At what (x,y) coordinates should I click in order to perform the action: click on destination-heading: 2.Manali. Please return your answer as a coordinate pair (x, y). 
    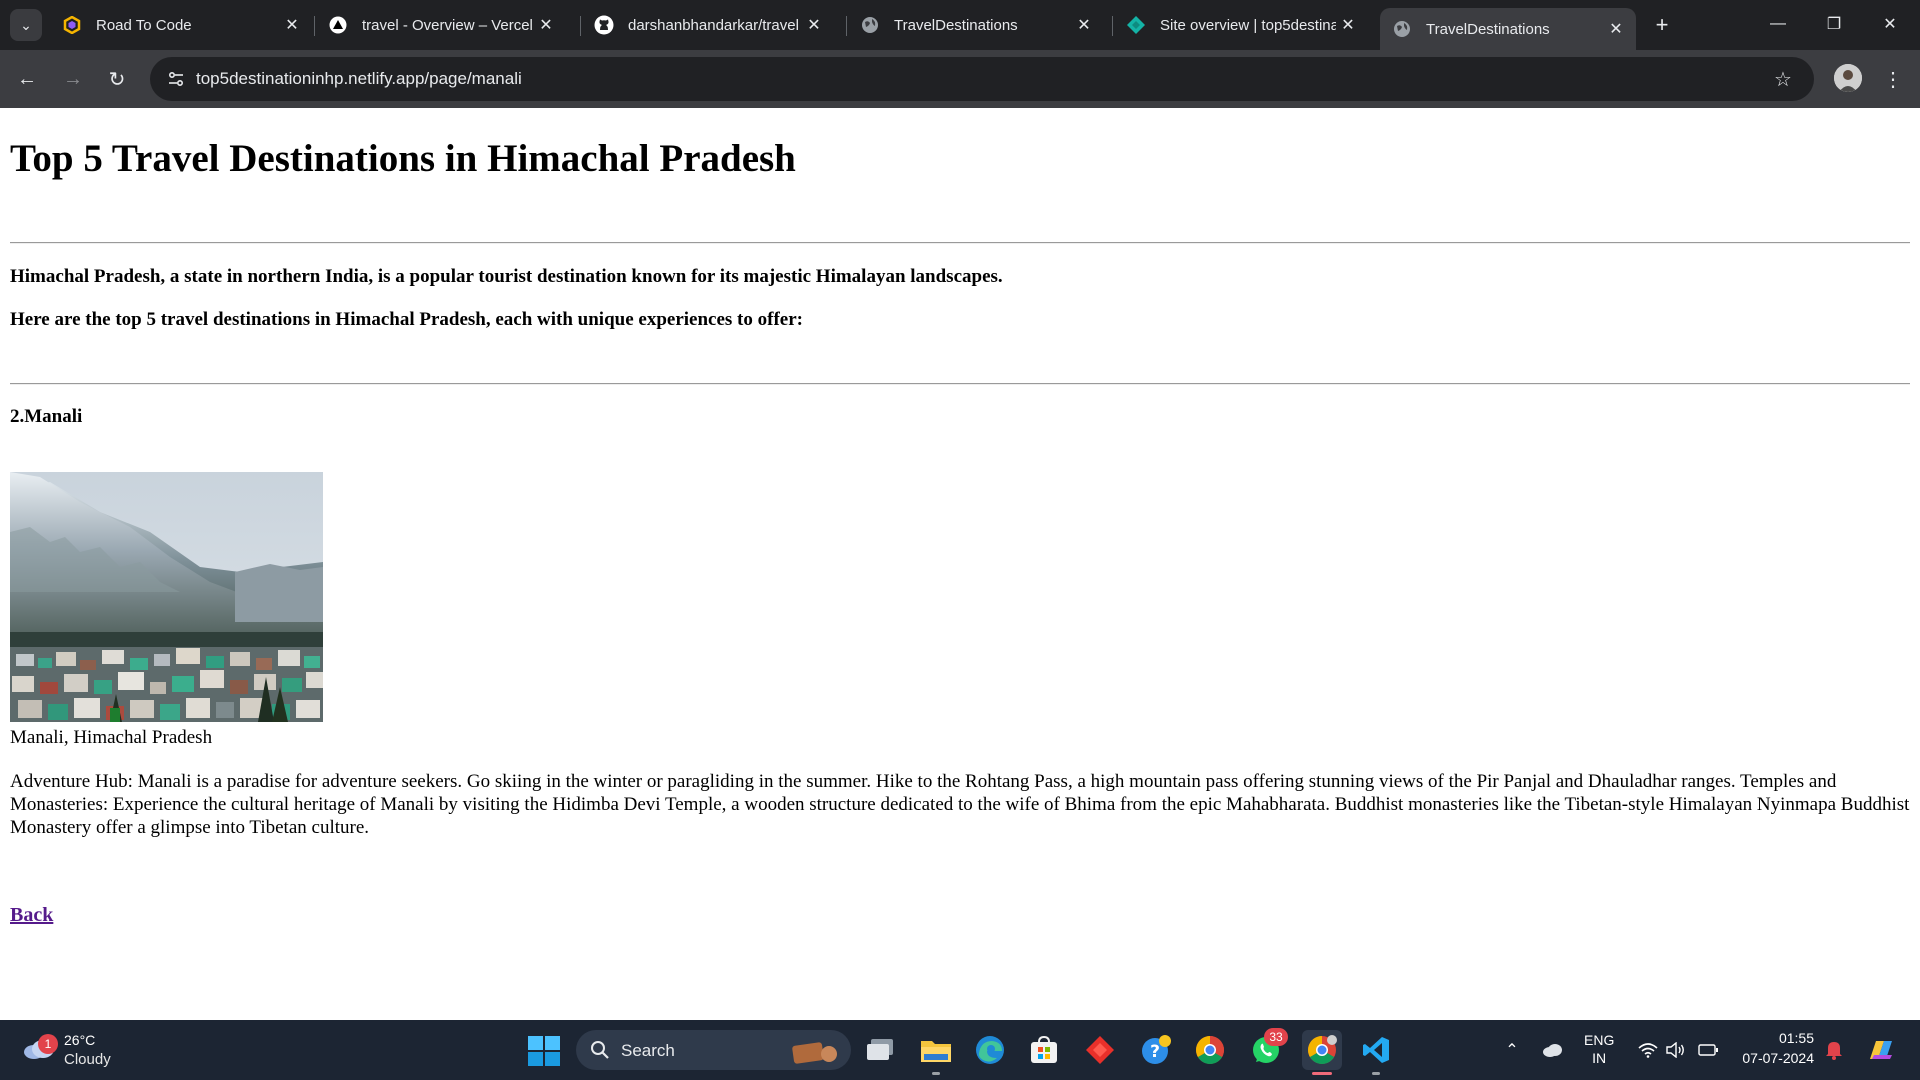
    Looking at the image, I should click on (46, 416).